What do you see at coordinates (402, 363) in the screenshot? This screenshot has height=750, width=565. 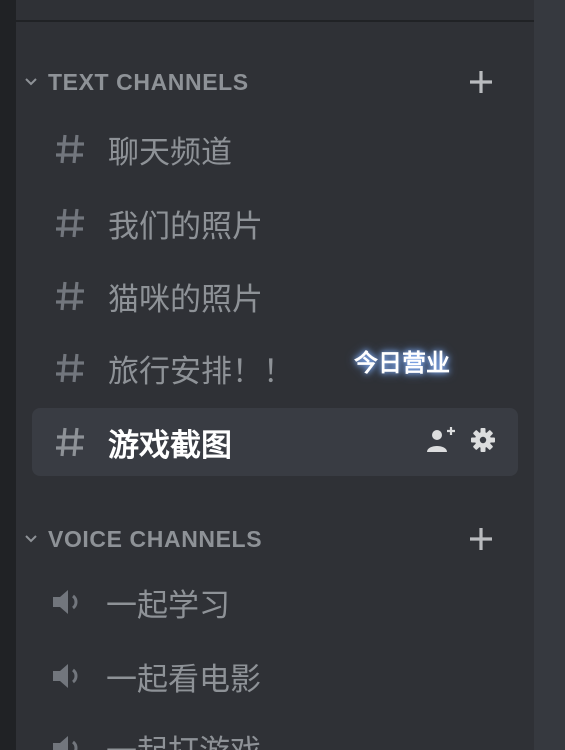 I see `overlay-caption: 今日营业` at bounding box center [402, 363].